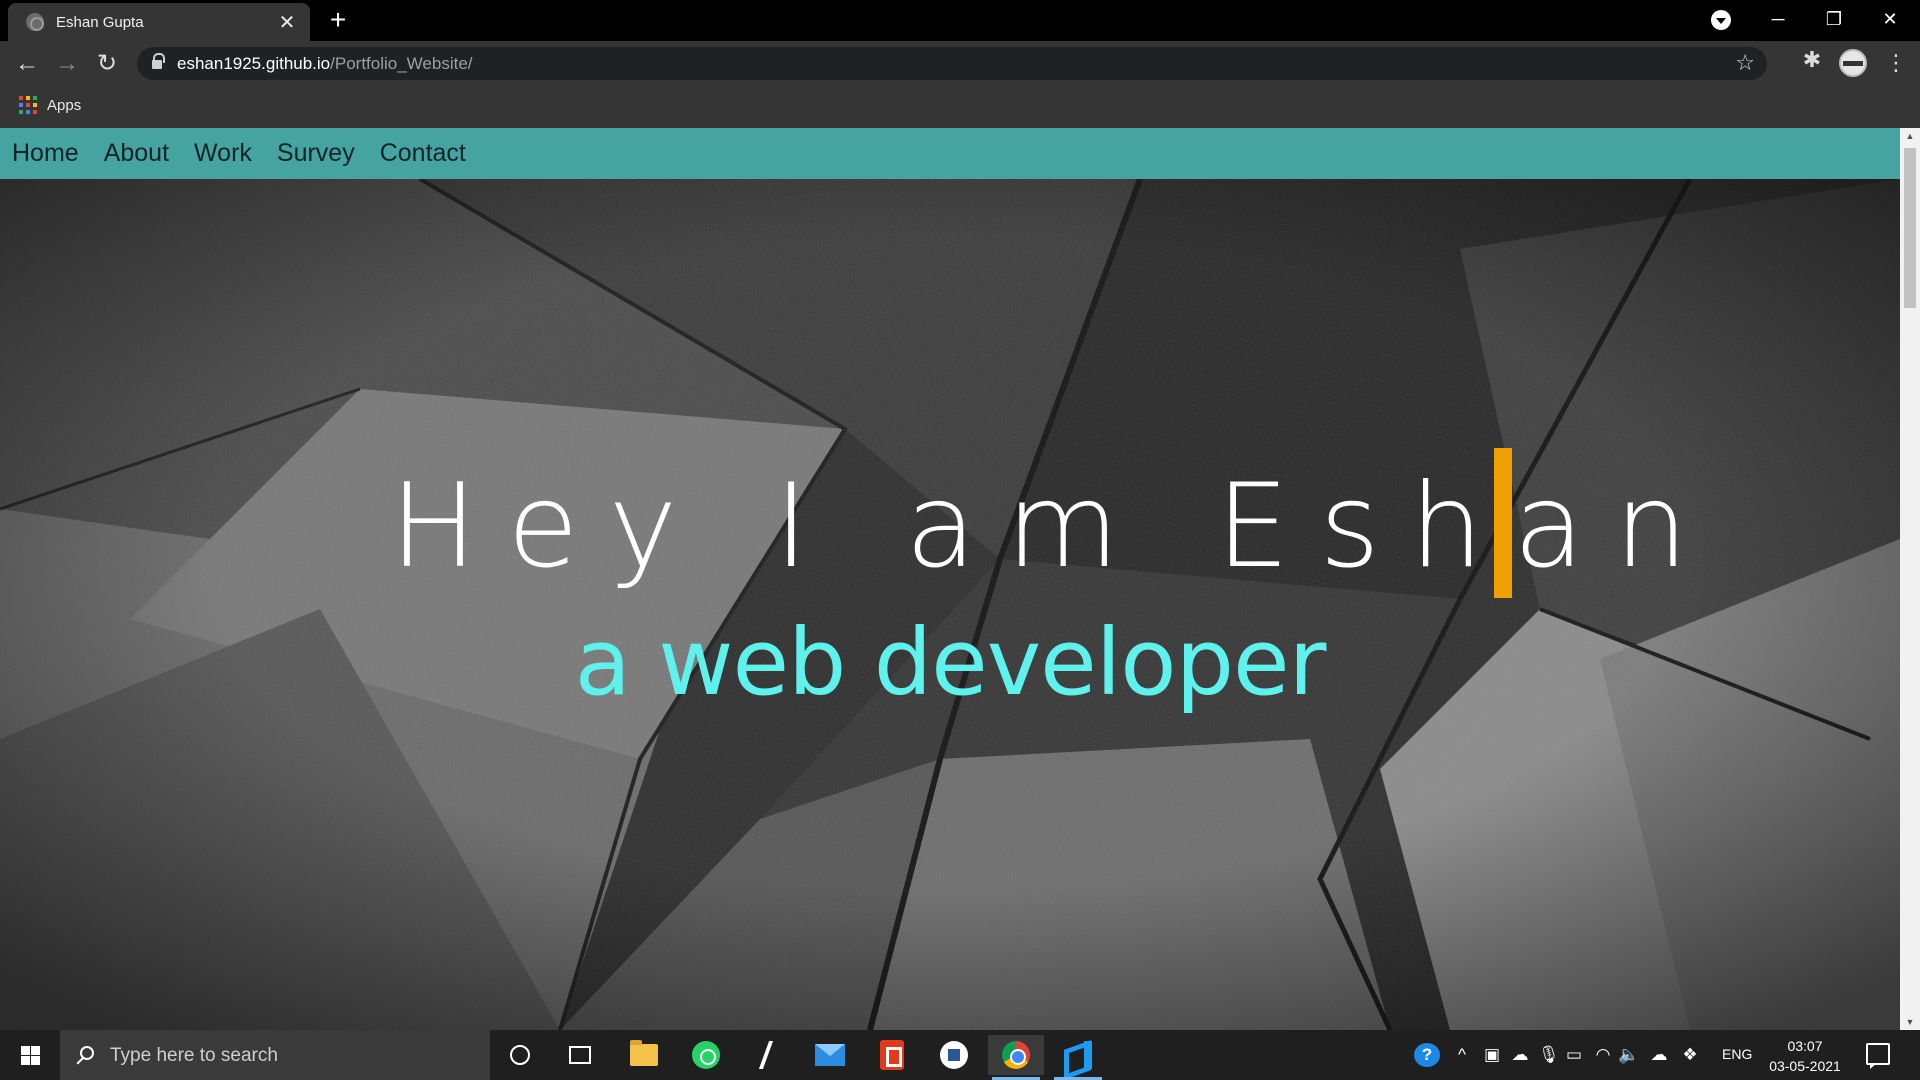 This screenshot has height=1080, width=1920. What do you see at coordinates (158, 61) in the screenshot?
I see `lock-icon` at bounding box center [158, 61].